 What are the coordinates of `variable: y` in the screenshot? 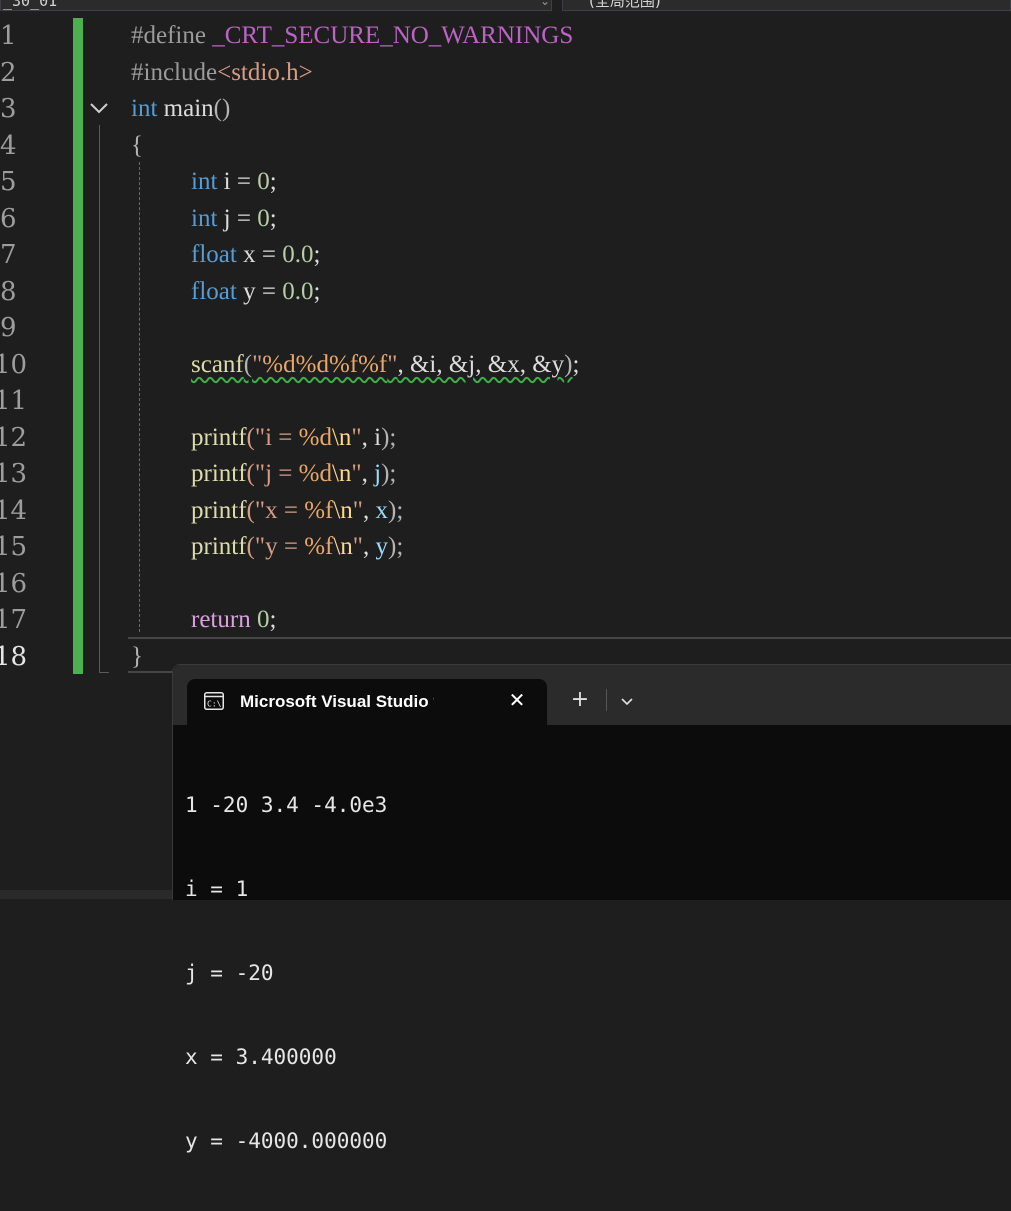 It's located at (249, 291).